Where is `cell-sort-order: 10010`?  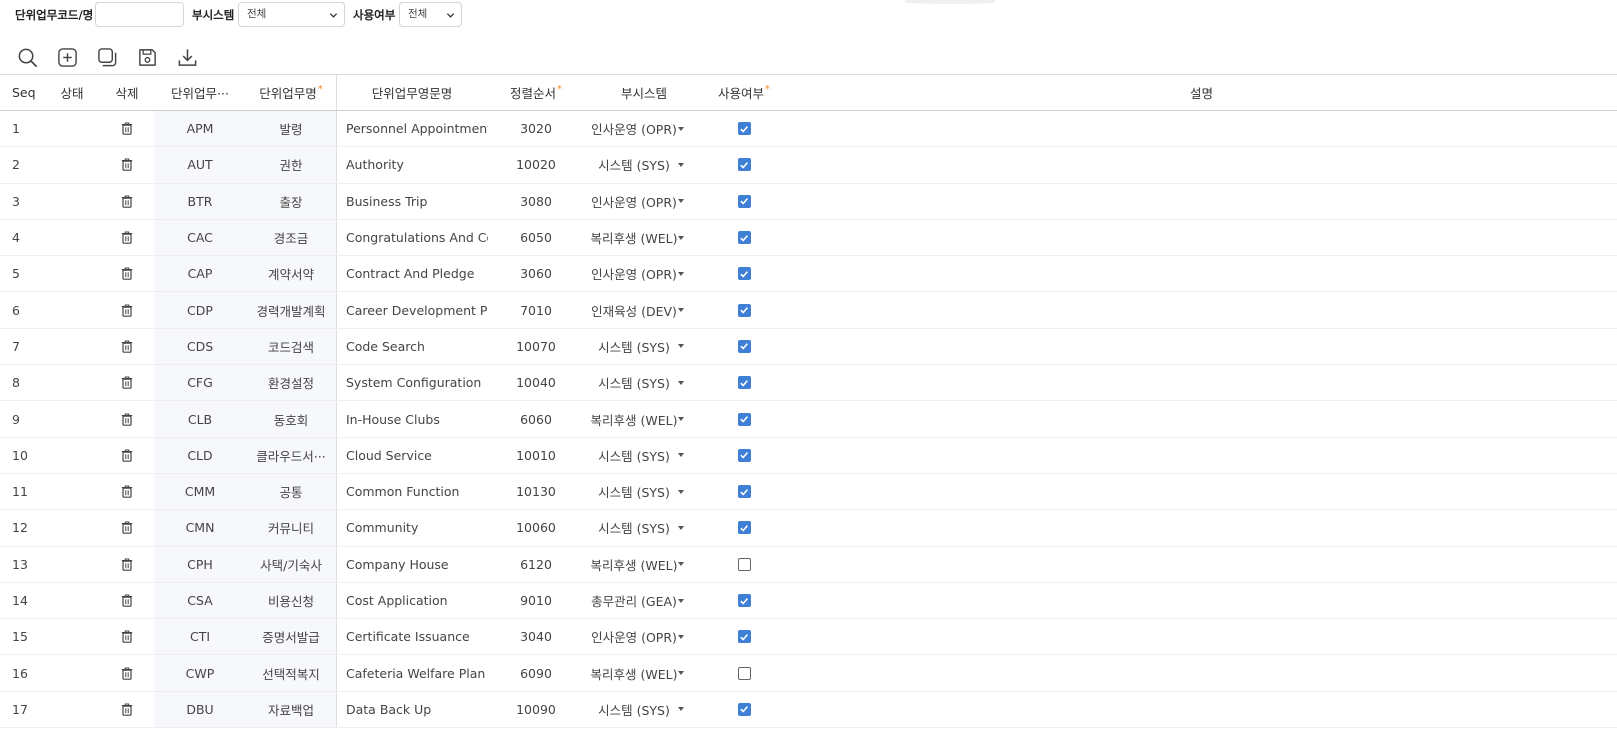 cell-sort-order: 10010 is located at coordinates (536, 455).